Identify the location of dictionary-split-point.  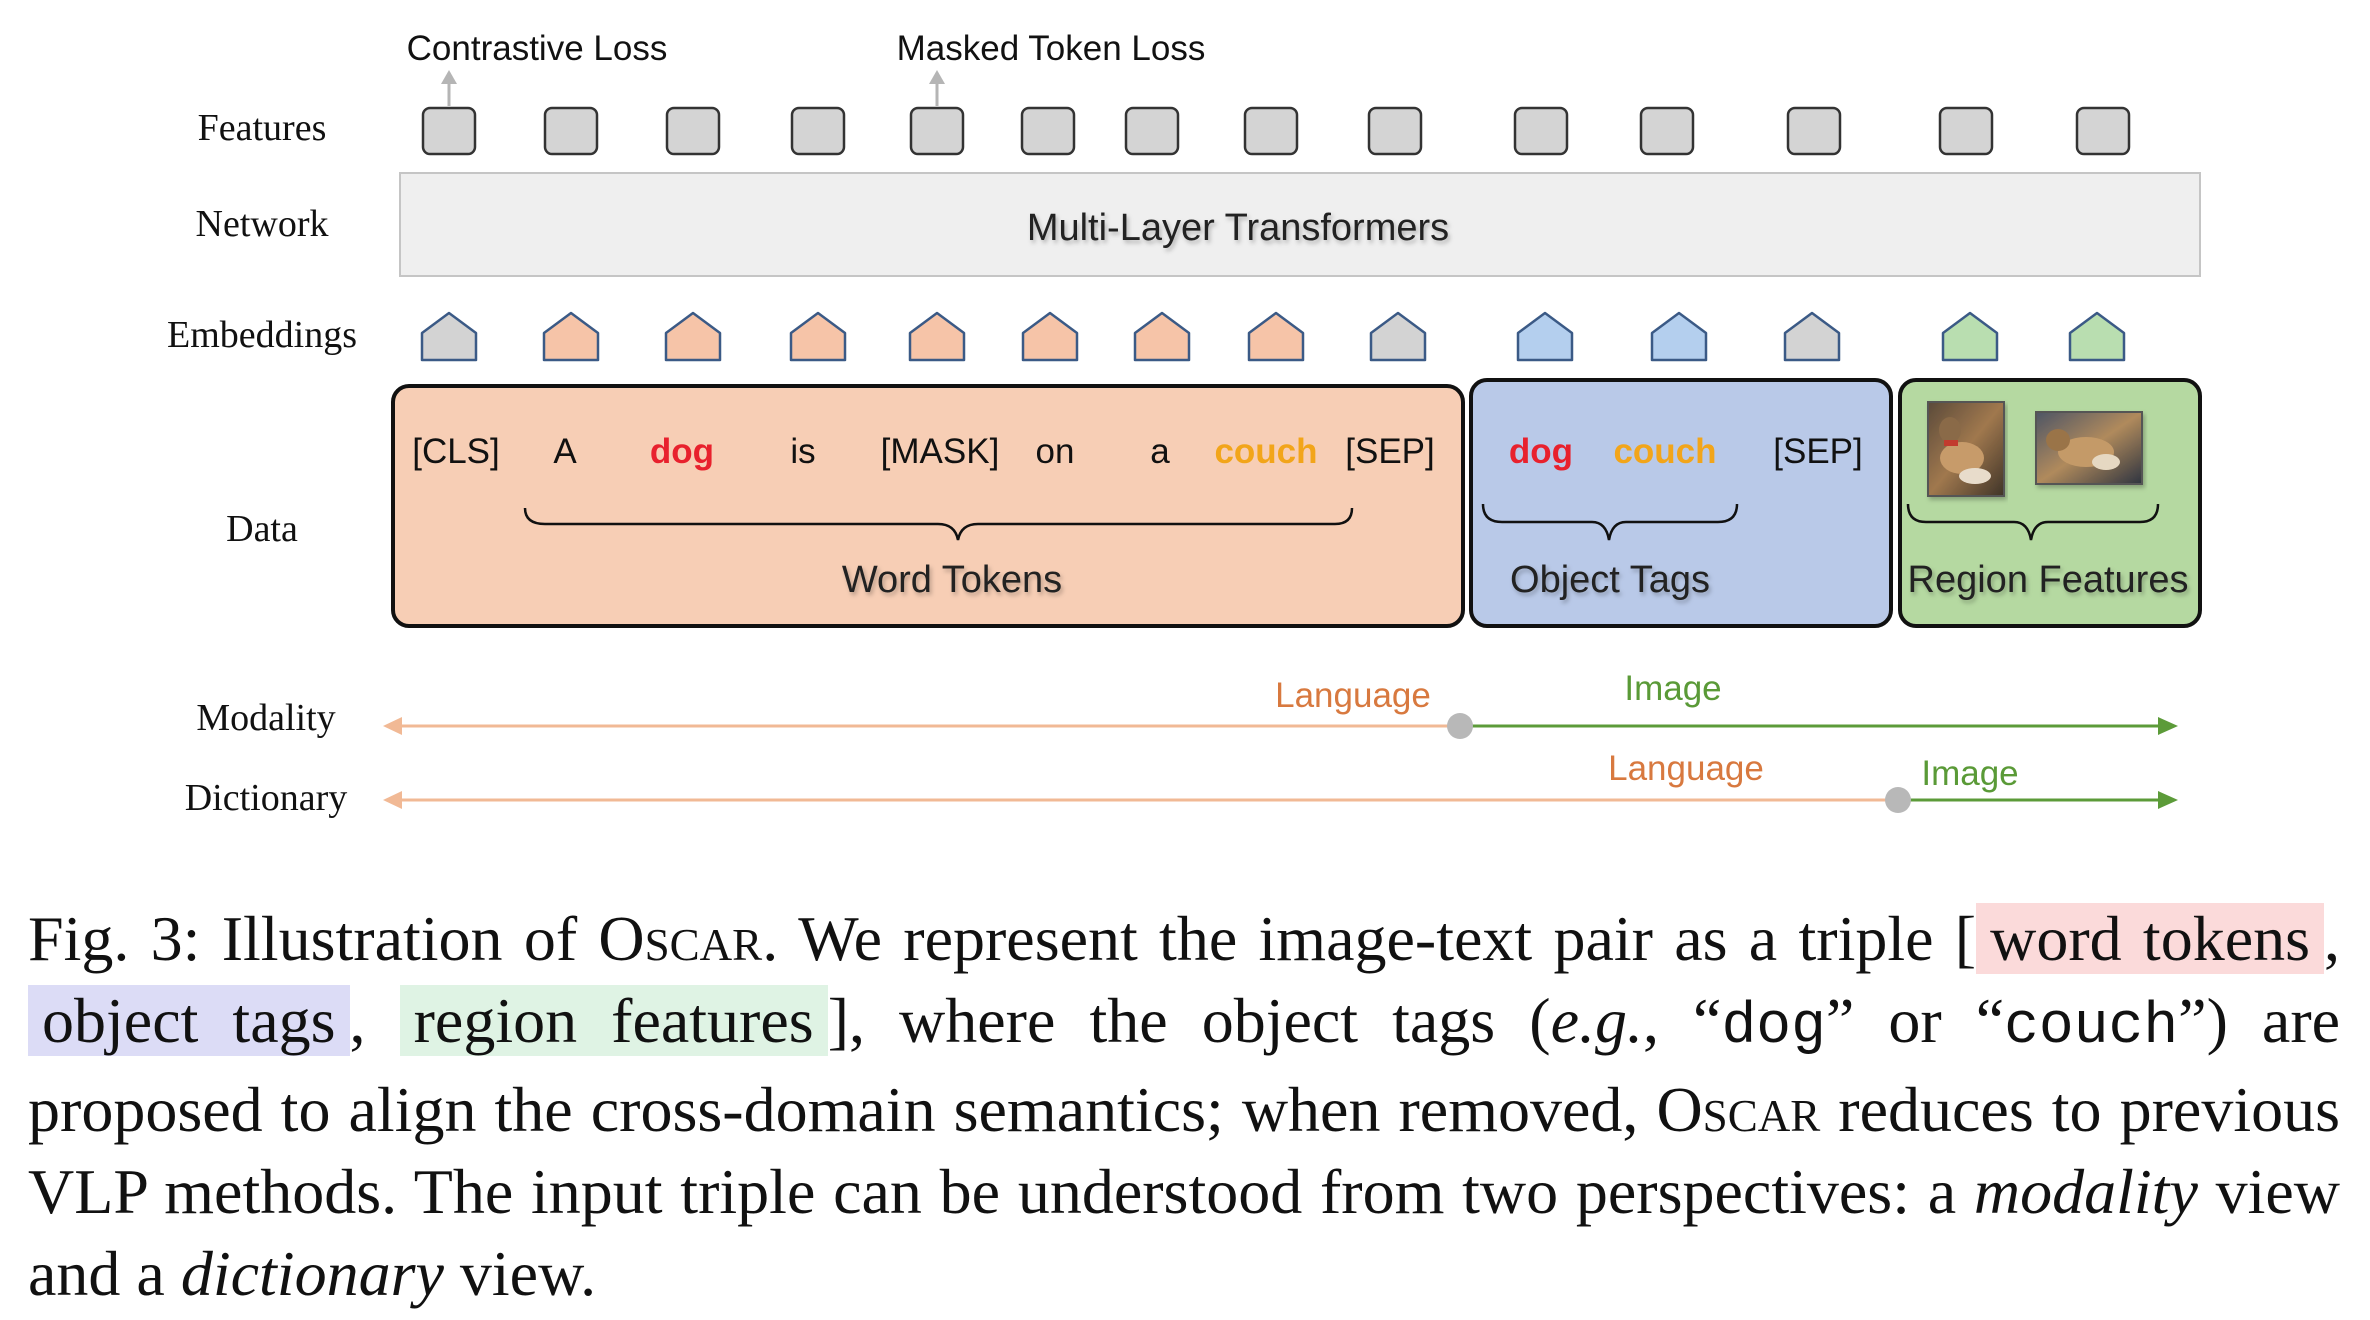
(1898, 800).